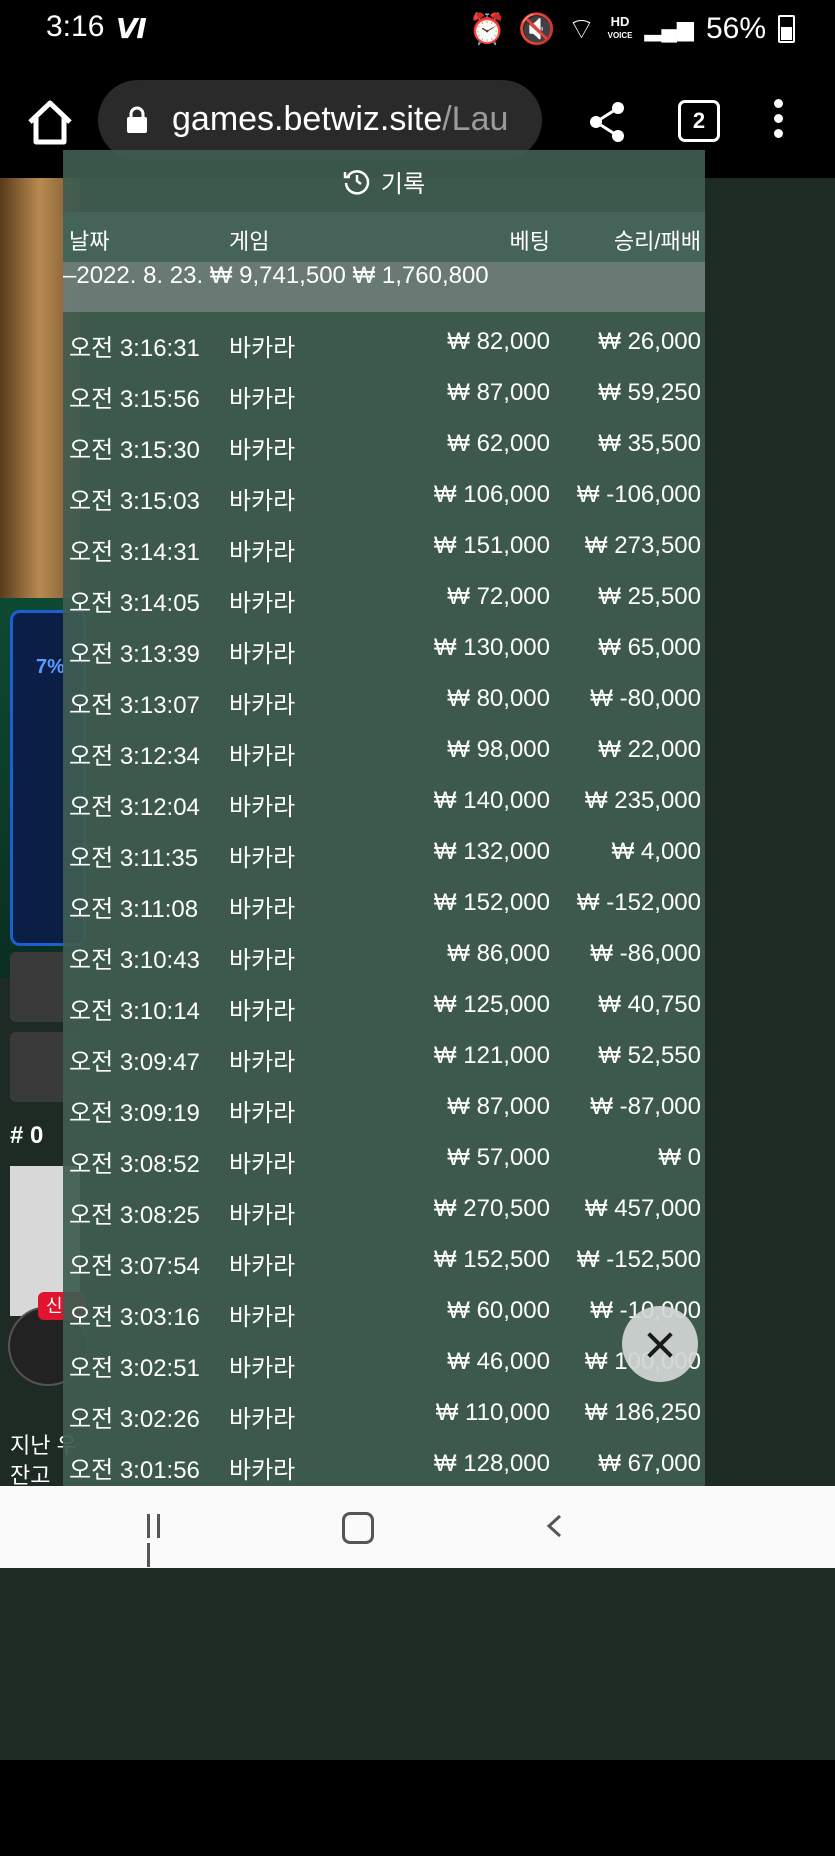  I want to click on history-row: 오전 3:14:31 바카라 ₩ 151,000 ₩ 273,500, so click(384, 545).